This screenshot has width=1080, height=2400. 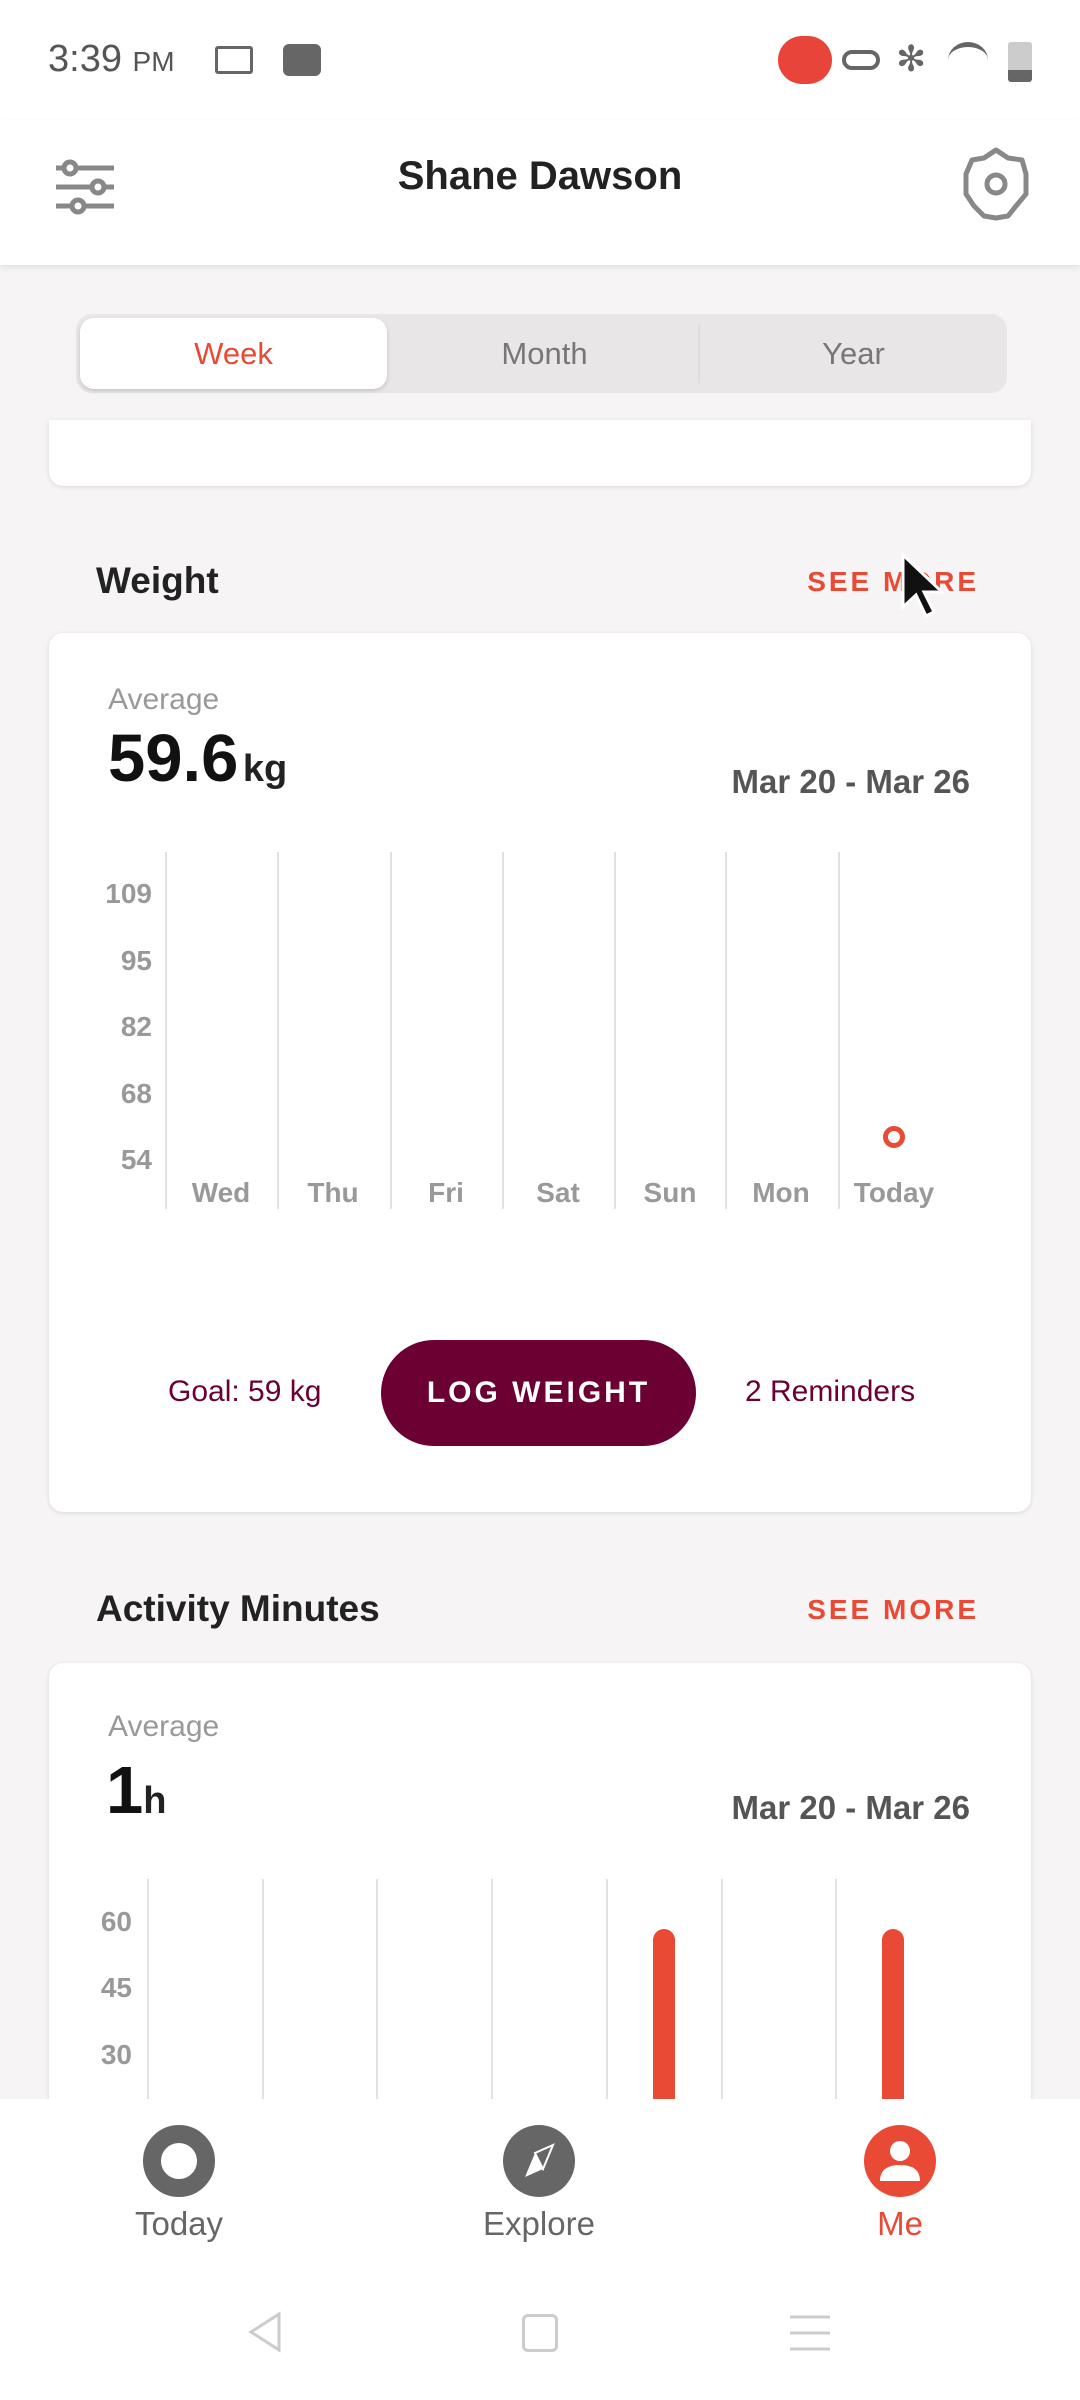 I want to click on status-bar: 3:39 PM ✻, so click(x=540, y=60).